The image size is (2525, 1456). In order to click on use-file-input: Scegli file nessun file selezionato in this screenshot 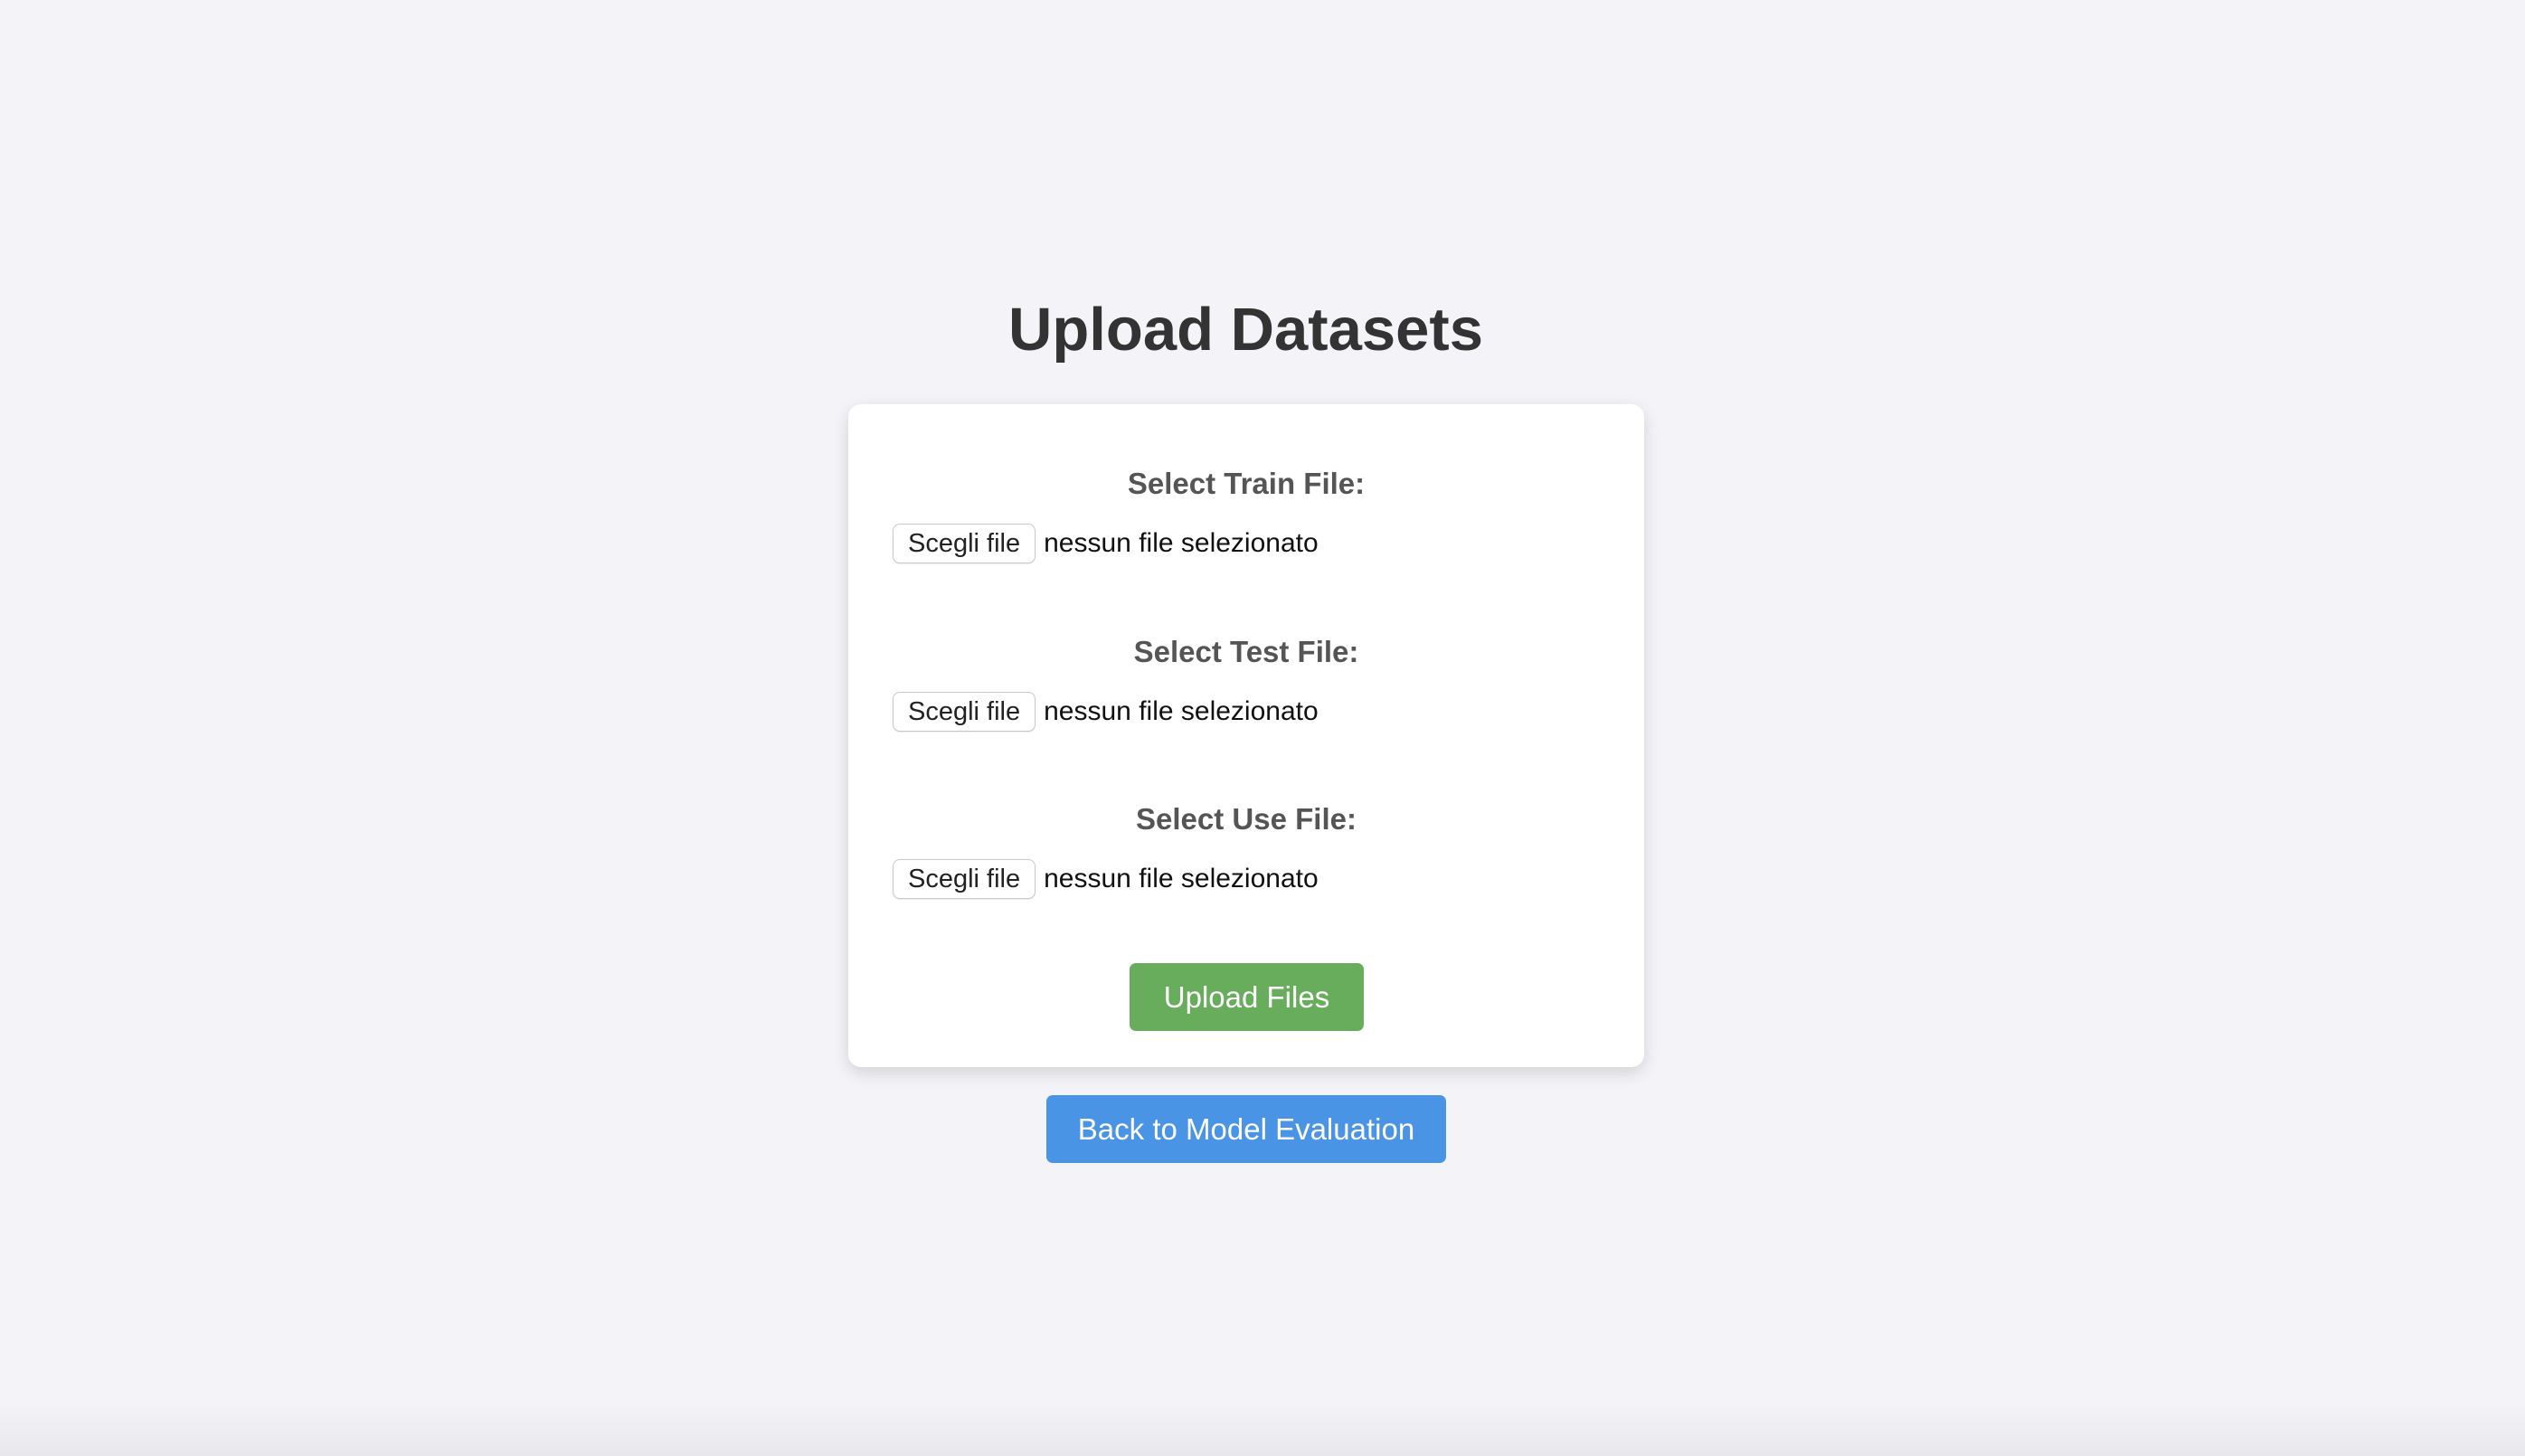, I will do `click(1106, 879)`.